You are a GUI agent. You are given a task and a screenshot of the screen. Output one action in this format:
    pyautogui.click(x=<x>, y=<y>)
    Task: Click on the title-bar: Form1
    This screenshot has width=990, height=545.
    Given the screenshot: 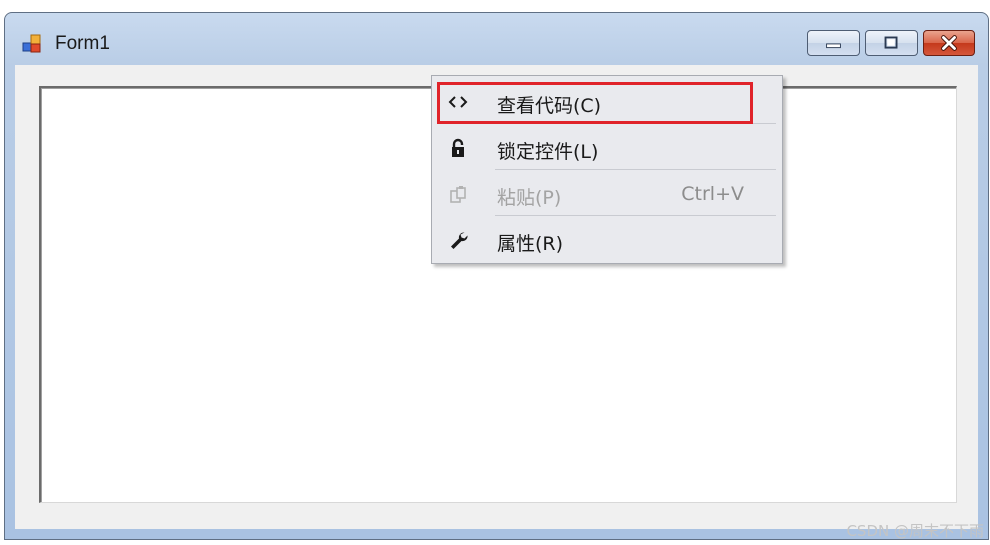 What is the action you would take?
    pyautogui.click(x=496, y=39)
    